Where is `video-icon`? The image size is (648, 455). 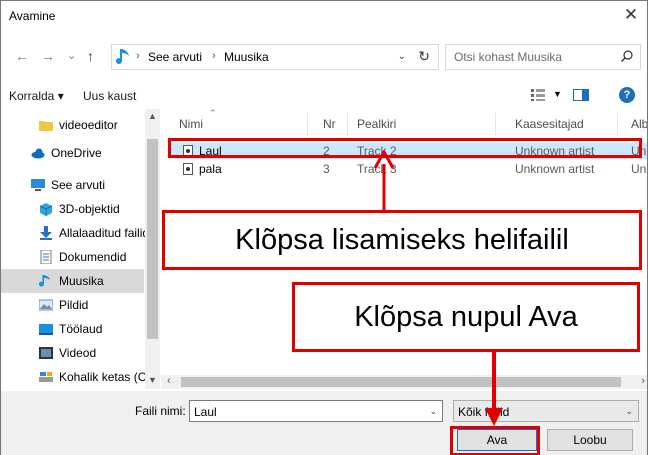
video-icon is located at coordinates (46, 353).